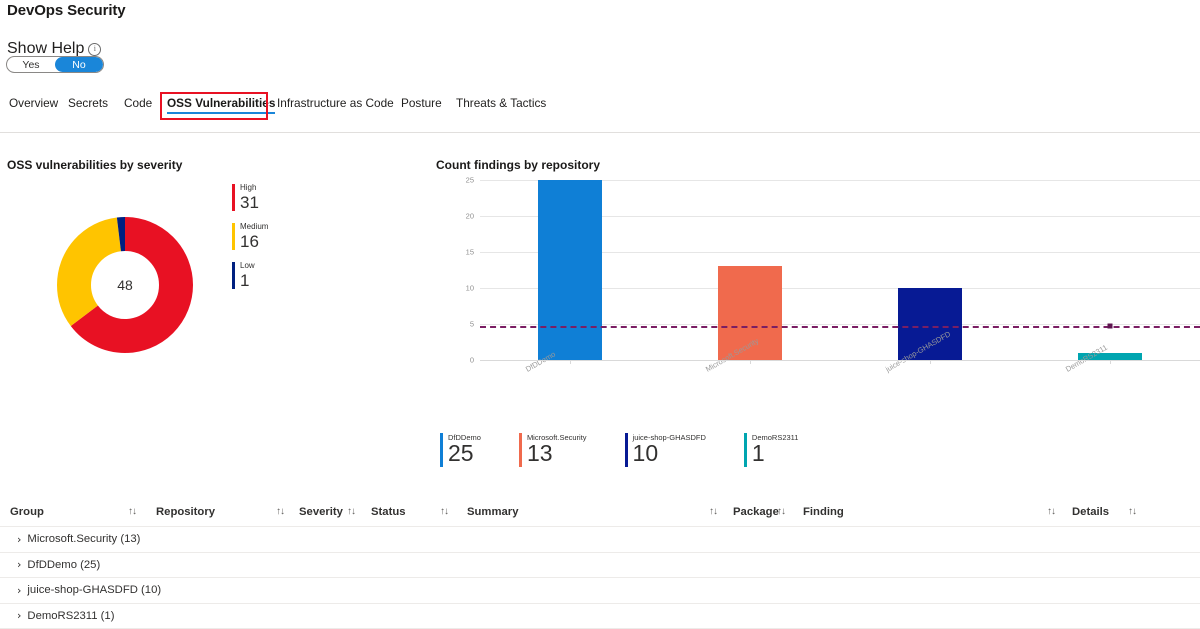 The width and height of the screenshot is (1200, 629). Describe the element at coordinates (756, 512) in the screenshot. I see `column-header-package: Package` at that location.